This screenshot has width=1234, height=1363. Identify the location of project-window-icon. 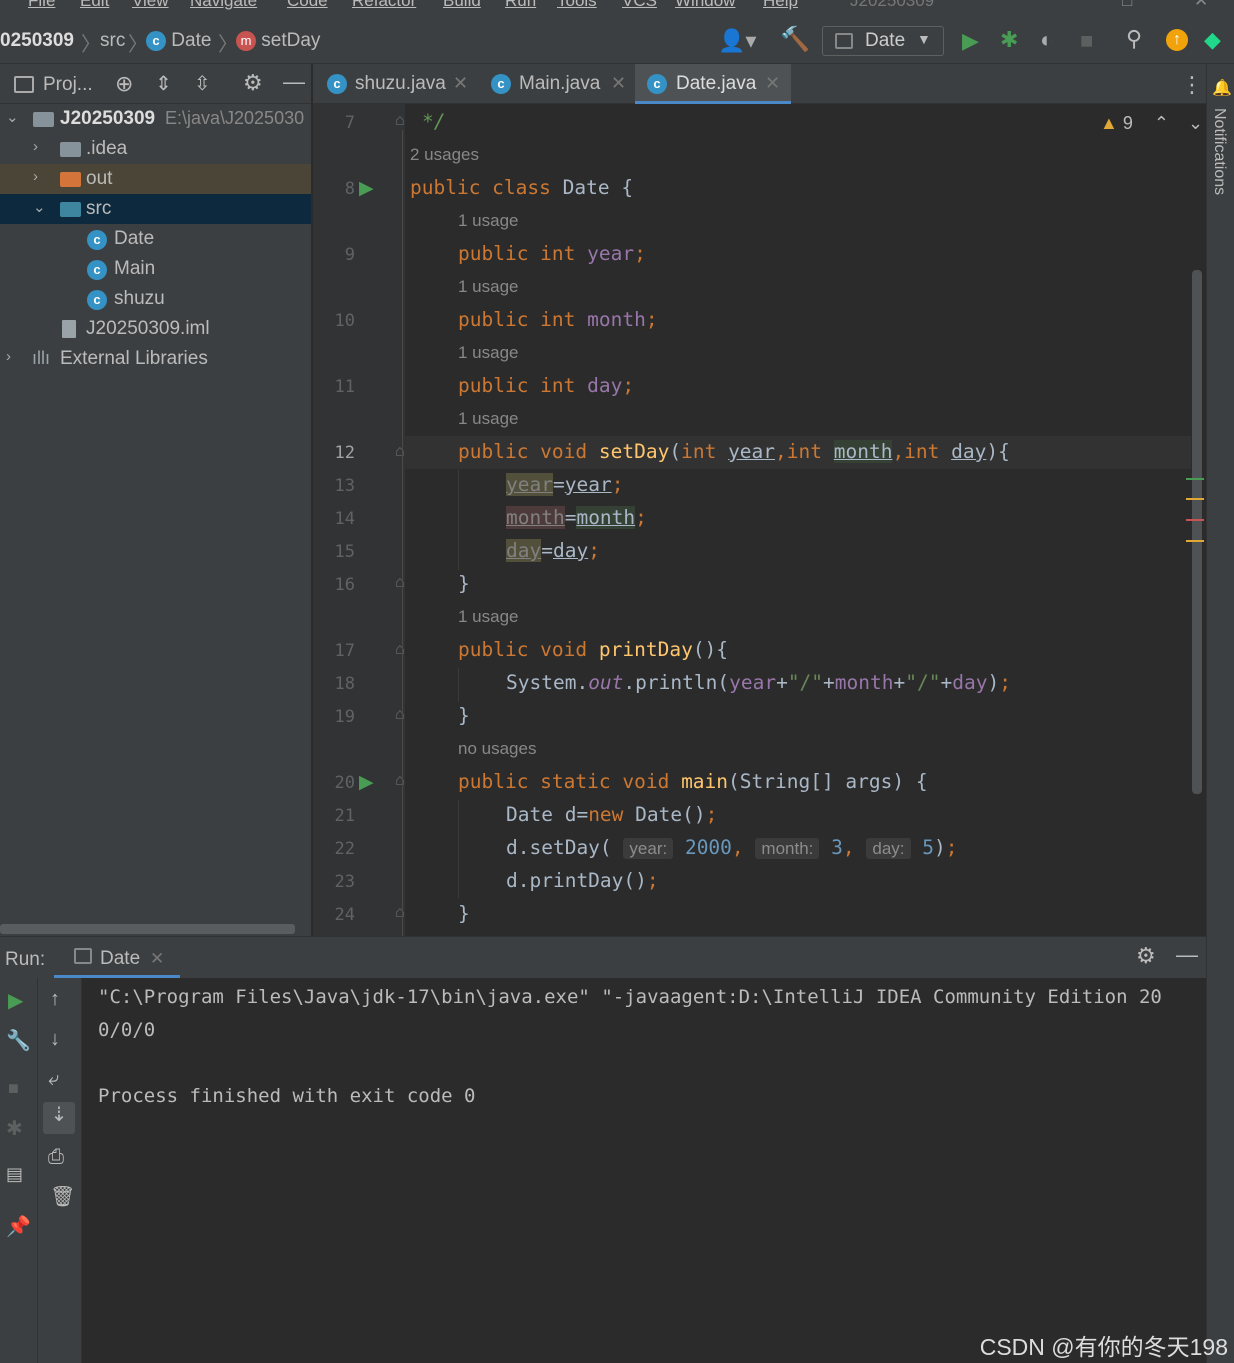
(24, 84).